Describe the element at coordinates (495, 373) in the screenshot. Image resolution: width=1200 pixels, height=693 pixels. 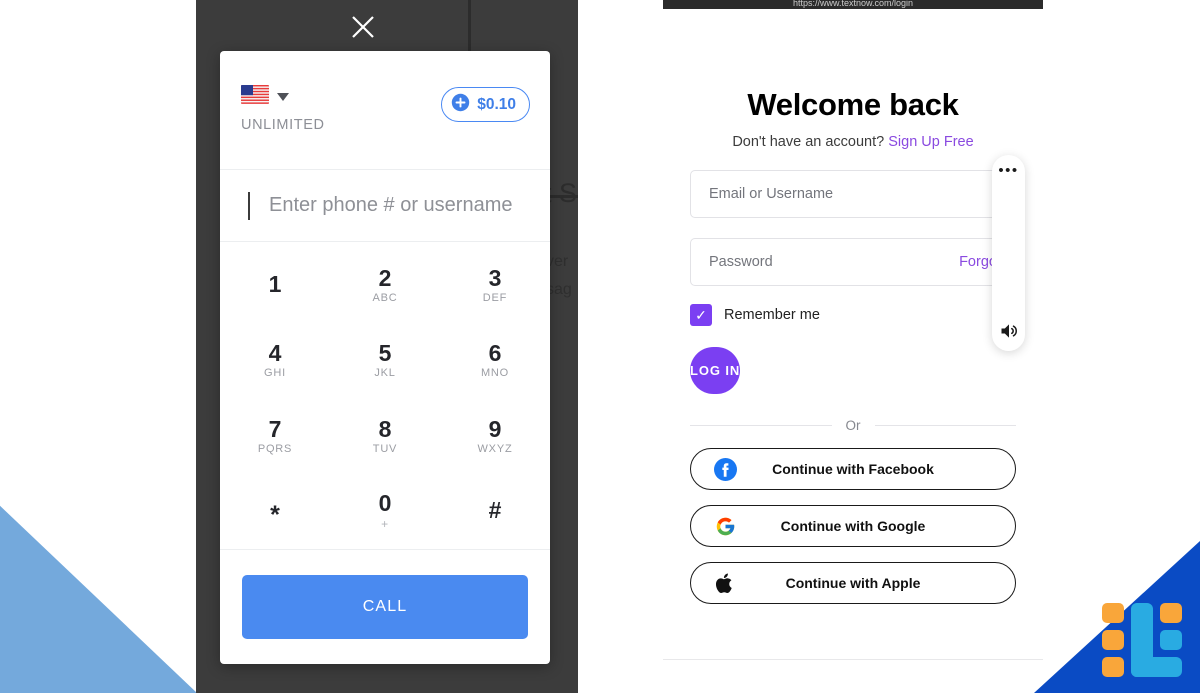
I see `dialpad-key-6-letters: MNO` at that location.